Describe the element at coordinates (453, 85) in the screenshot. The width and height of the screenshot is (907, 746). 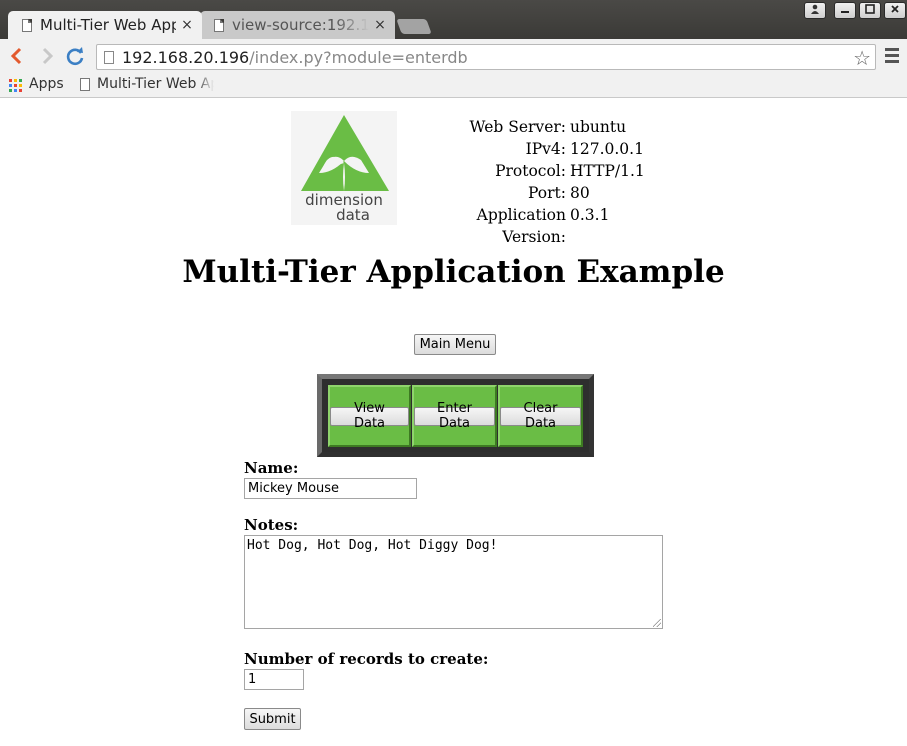
I see `bookmarks-bar: Apps Multi-Tier Web App` at that location.